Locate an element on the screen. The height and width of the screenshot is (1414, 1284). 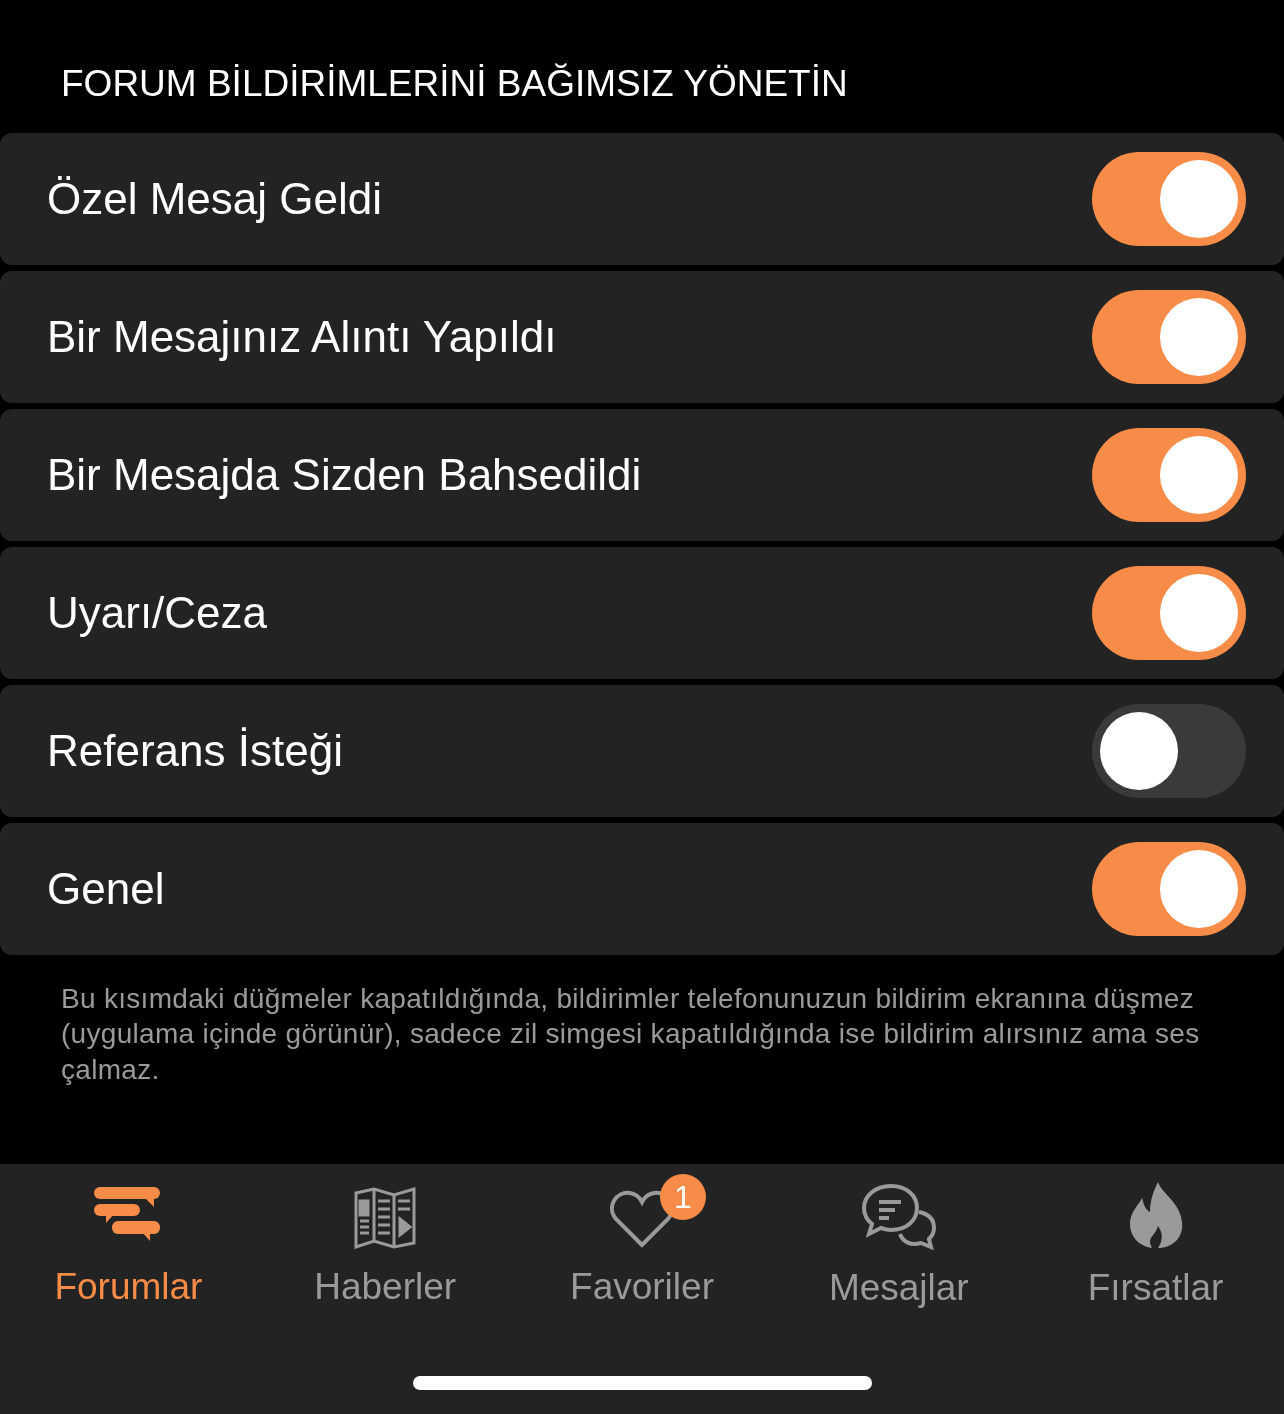
tab-item: Fırsatlar is located at coordinates (1155, 1239).